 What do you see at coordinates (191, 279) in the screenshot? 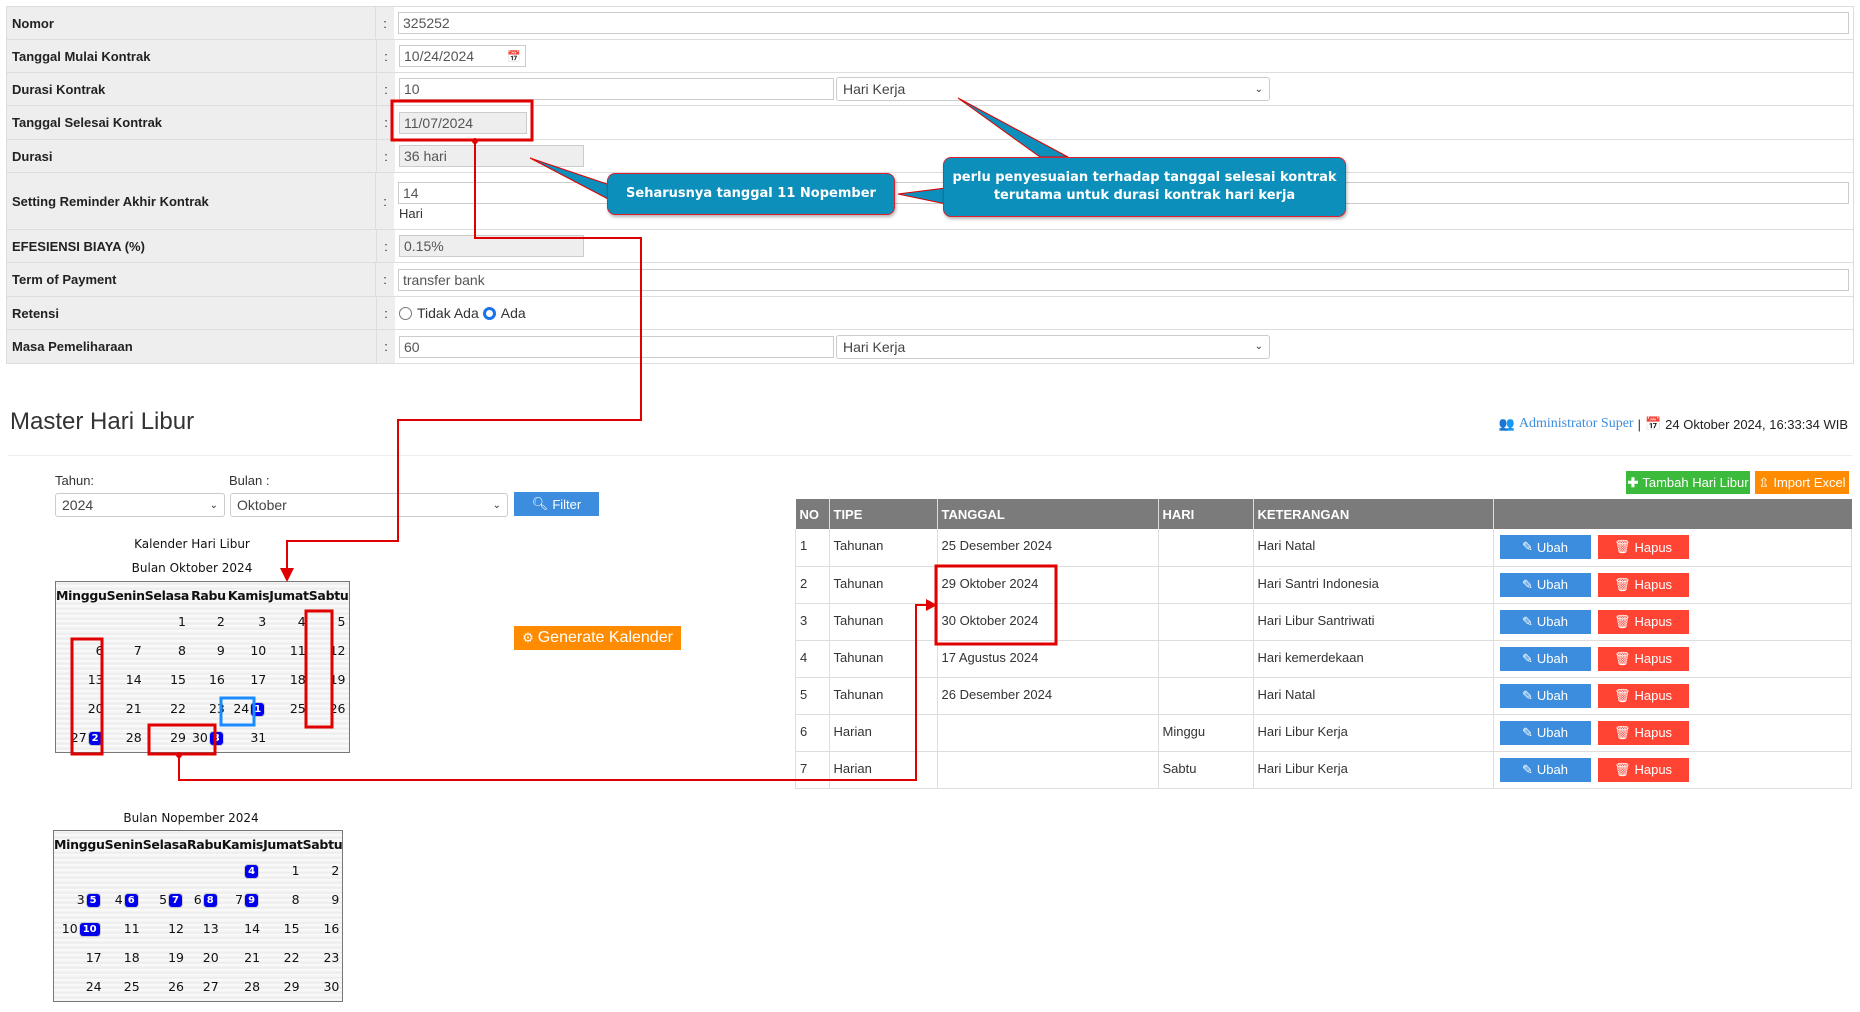
I see `label-term-payment: Term of Payment` at bounding box center [191, 279].